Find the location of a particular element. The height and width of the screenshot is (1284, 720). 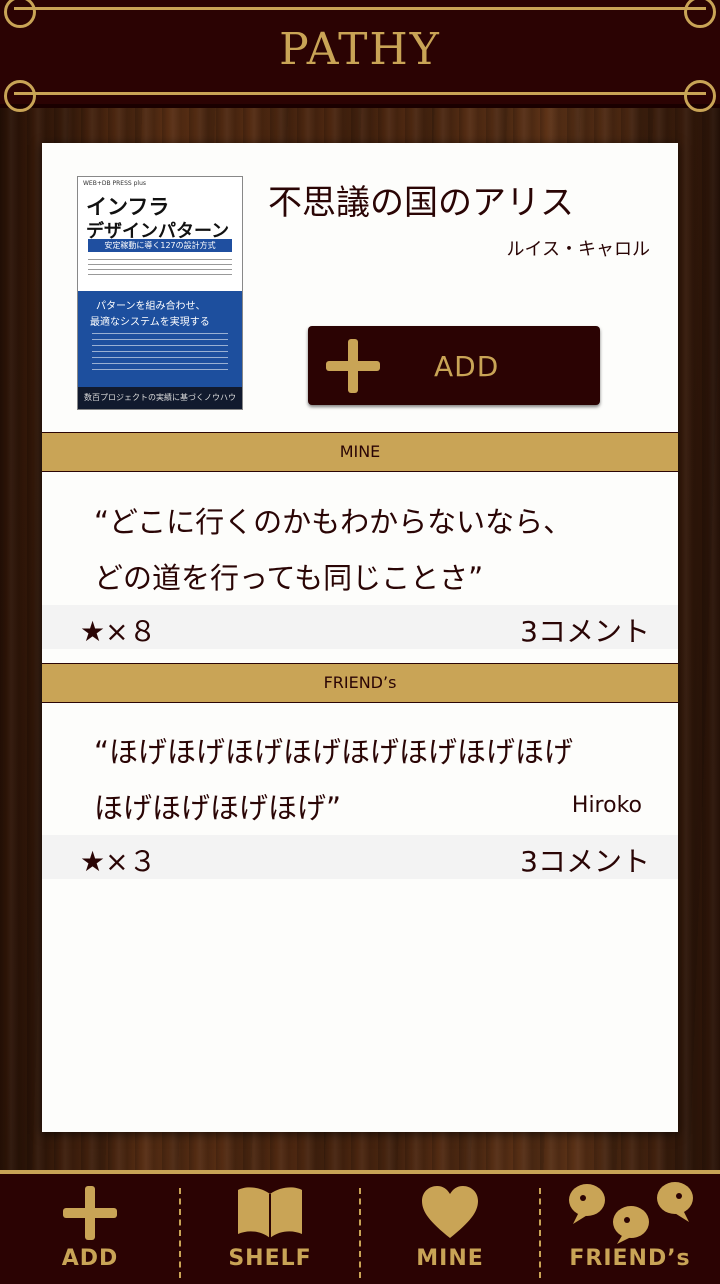

cover-series: WEB+DB PRESS plus is located at coordinates (115, 183).